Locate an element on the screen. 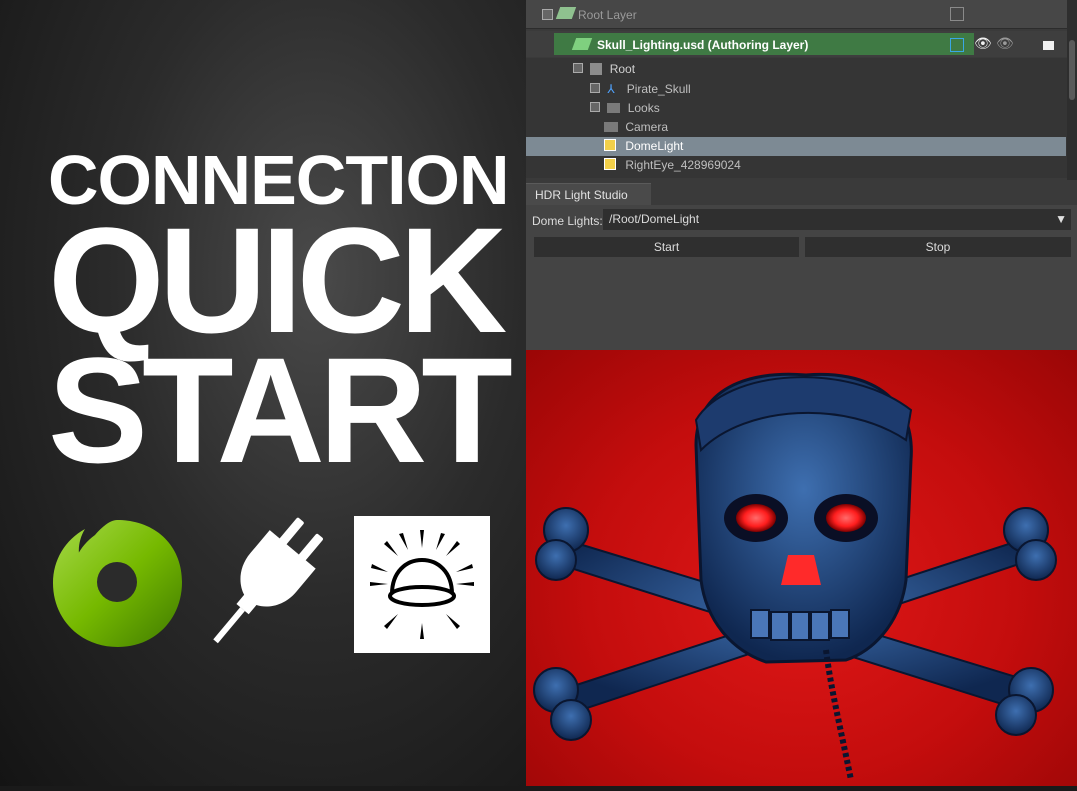 Image resolution: width=1077 pixels, height=791 pixels. cube-icon is located at coordinates (596, 69).